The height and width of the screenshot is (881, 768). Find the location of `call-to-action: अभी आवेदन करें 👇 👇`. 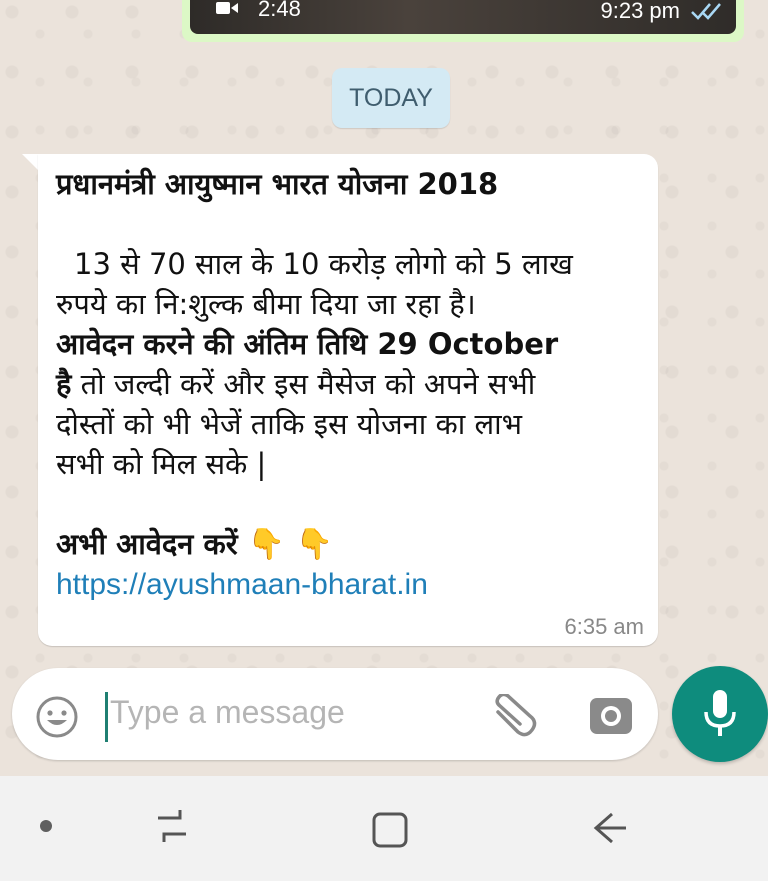

call-to-action: अभी आवेदन करें 👇 👇 is located at coordinates (351, 544).